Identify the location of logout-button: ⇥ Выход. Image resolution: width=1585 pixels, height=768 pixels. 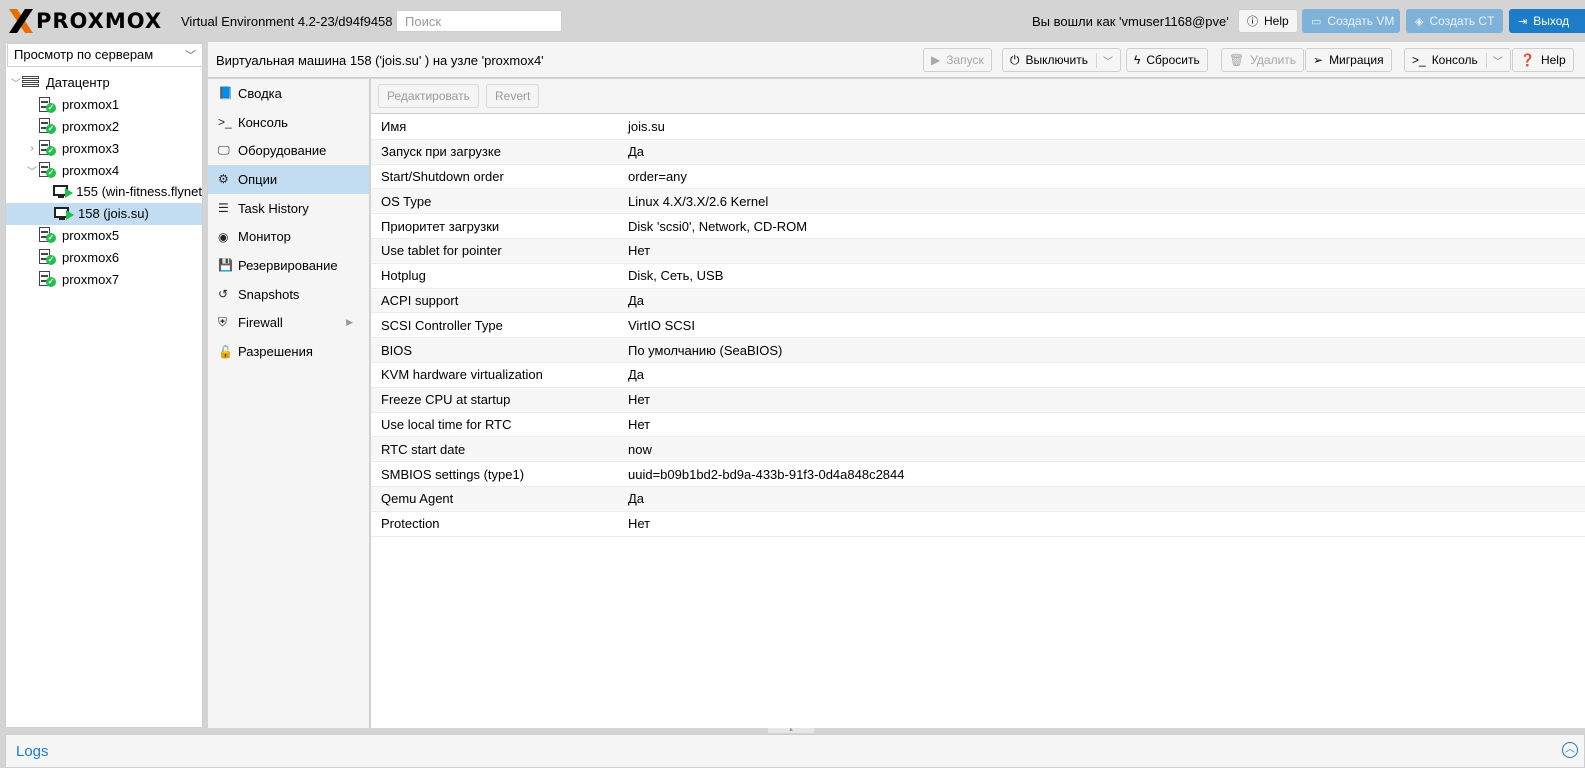
(1547, 21).